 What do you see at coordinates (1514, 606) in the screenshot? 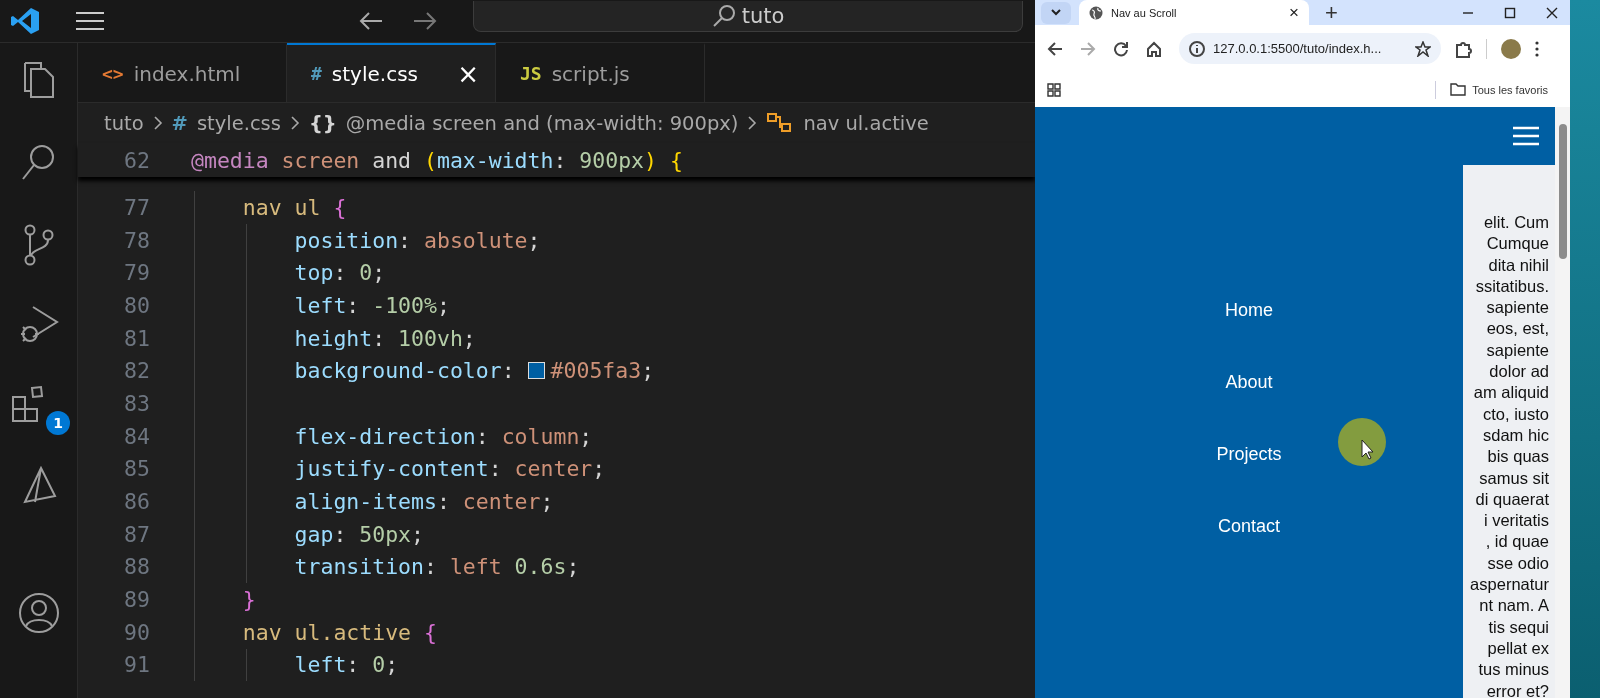
I see `paragraph-line: nt nam. A` at bounding box center [1514, 606].